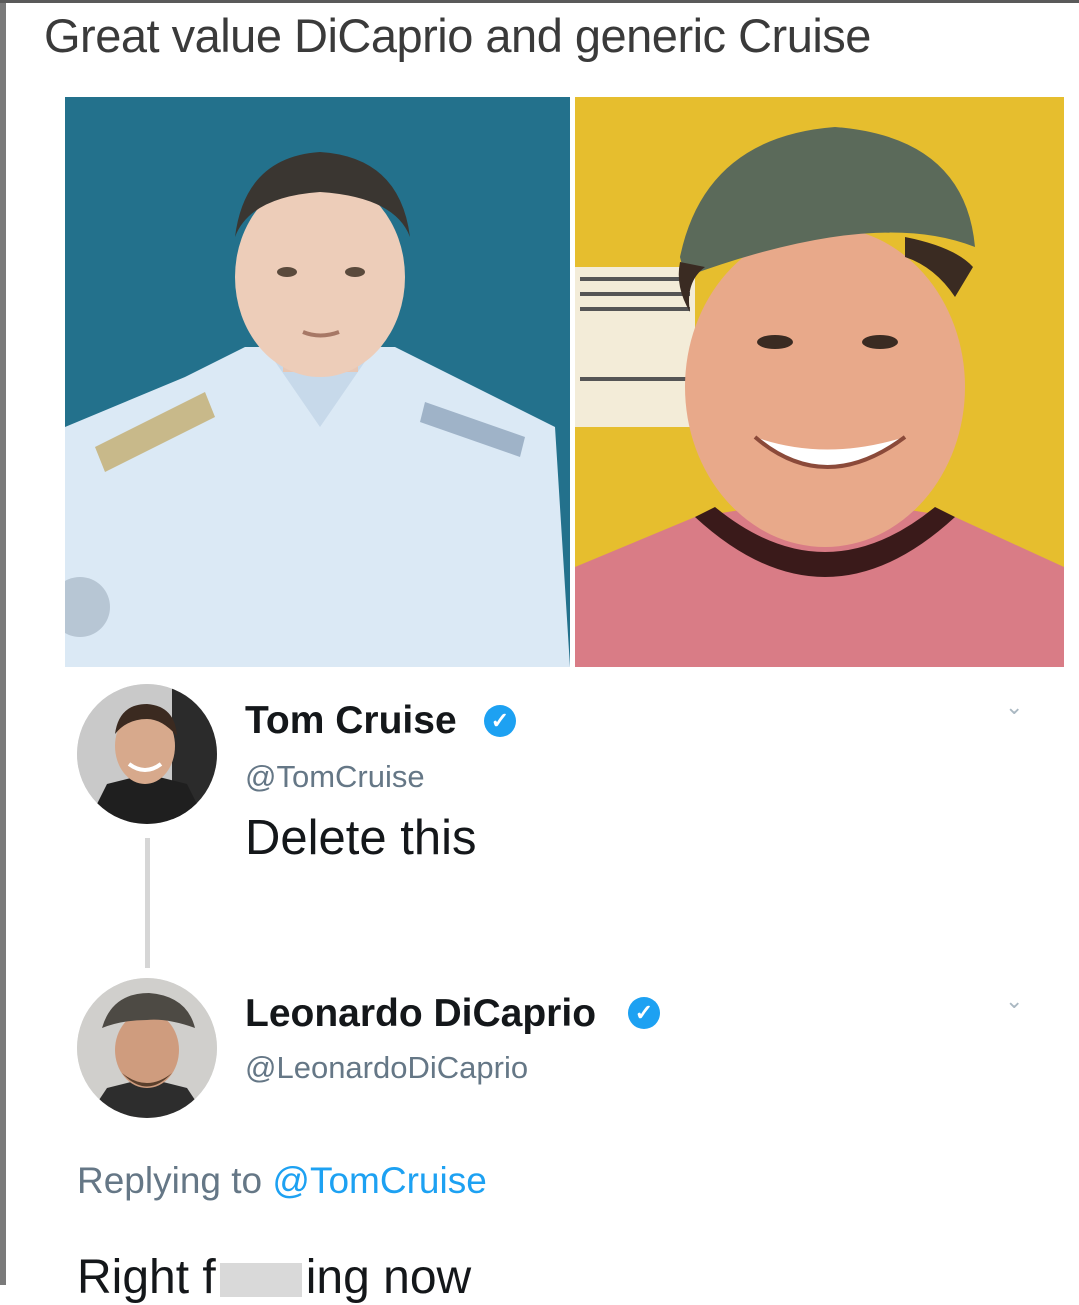 This screenshot has width=1079, height=1305. What do you see at coordinates (539, 1) in the screenshot?
I see `top-edge-rule` at bounding box center [539, 1].